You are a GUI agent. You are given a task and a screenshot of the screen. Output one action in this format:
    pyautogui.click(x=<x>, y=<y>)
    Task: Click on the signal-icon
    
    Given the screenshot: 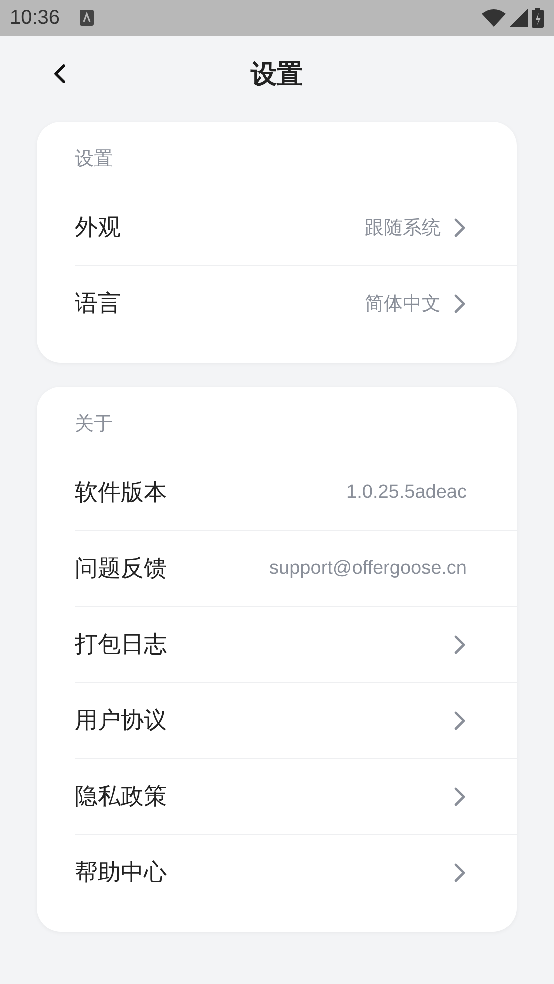 What is the action you would take?
    pyautogui.click(x=519, y=18)
    